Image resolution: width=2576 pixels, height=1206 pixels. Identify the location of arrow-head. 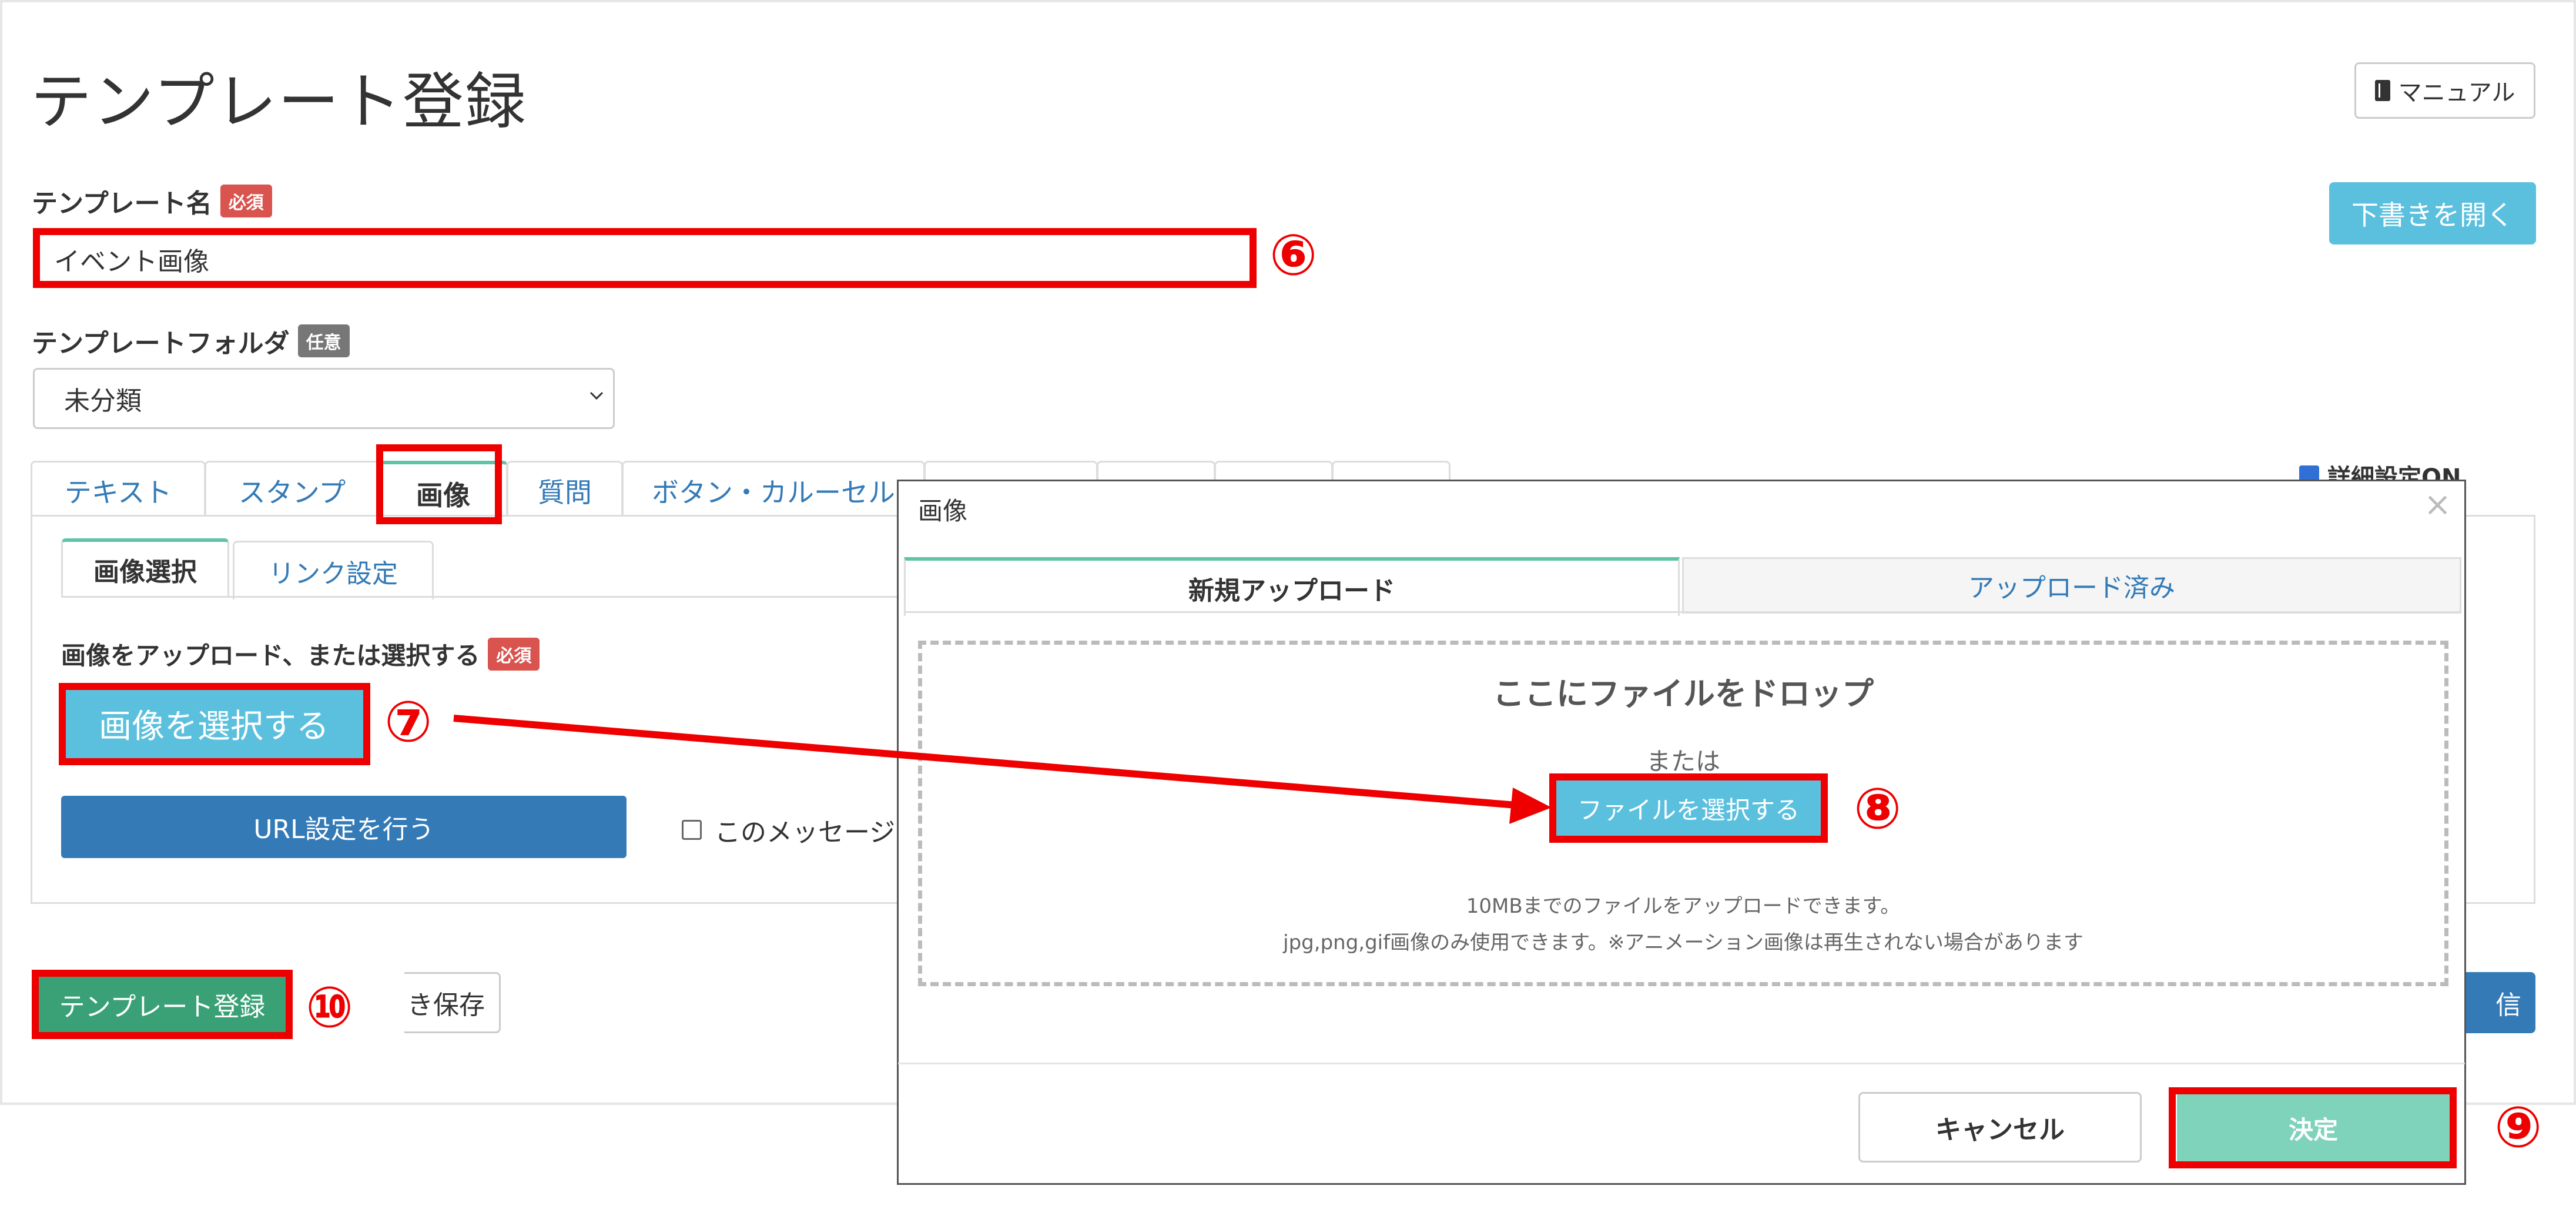
(1530, 806).